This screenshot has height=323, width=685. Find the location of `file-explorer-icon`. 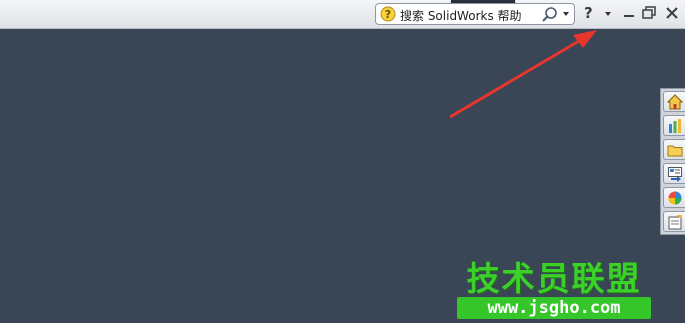

file-explorer-icon is located at coordinates (675, 151).